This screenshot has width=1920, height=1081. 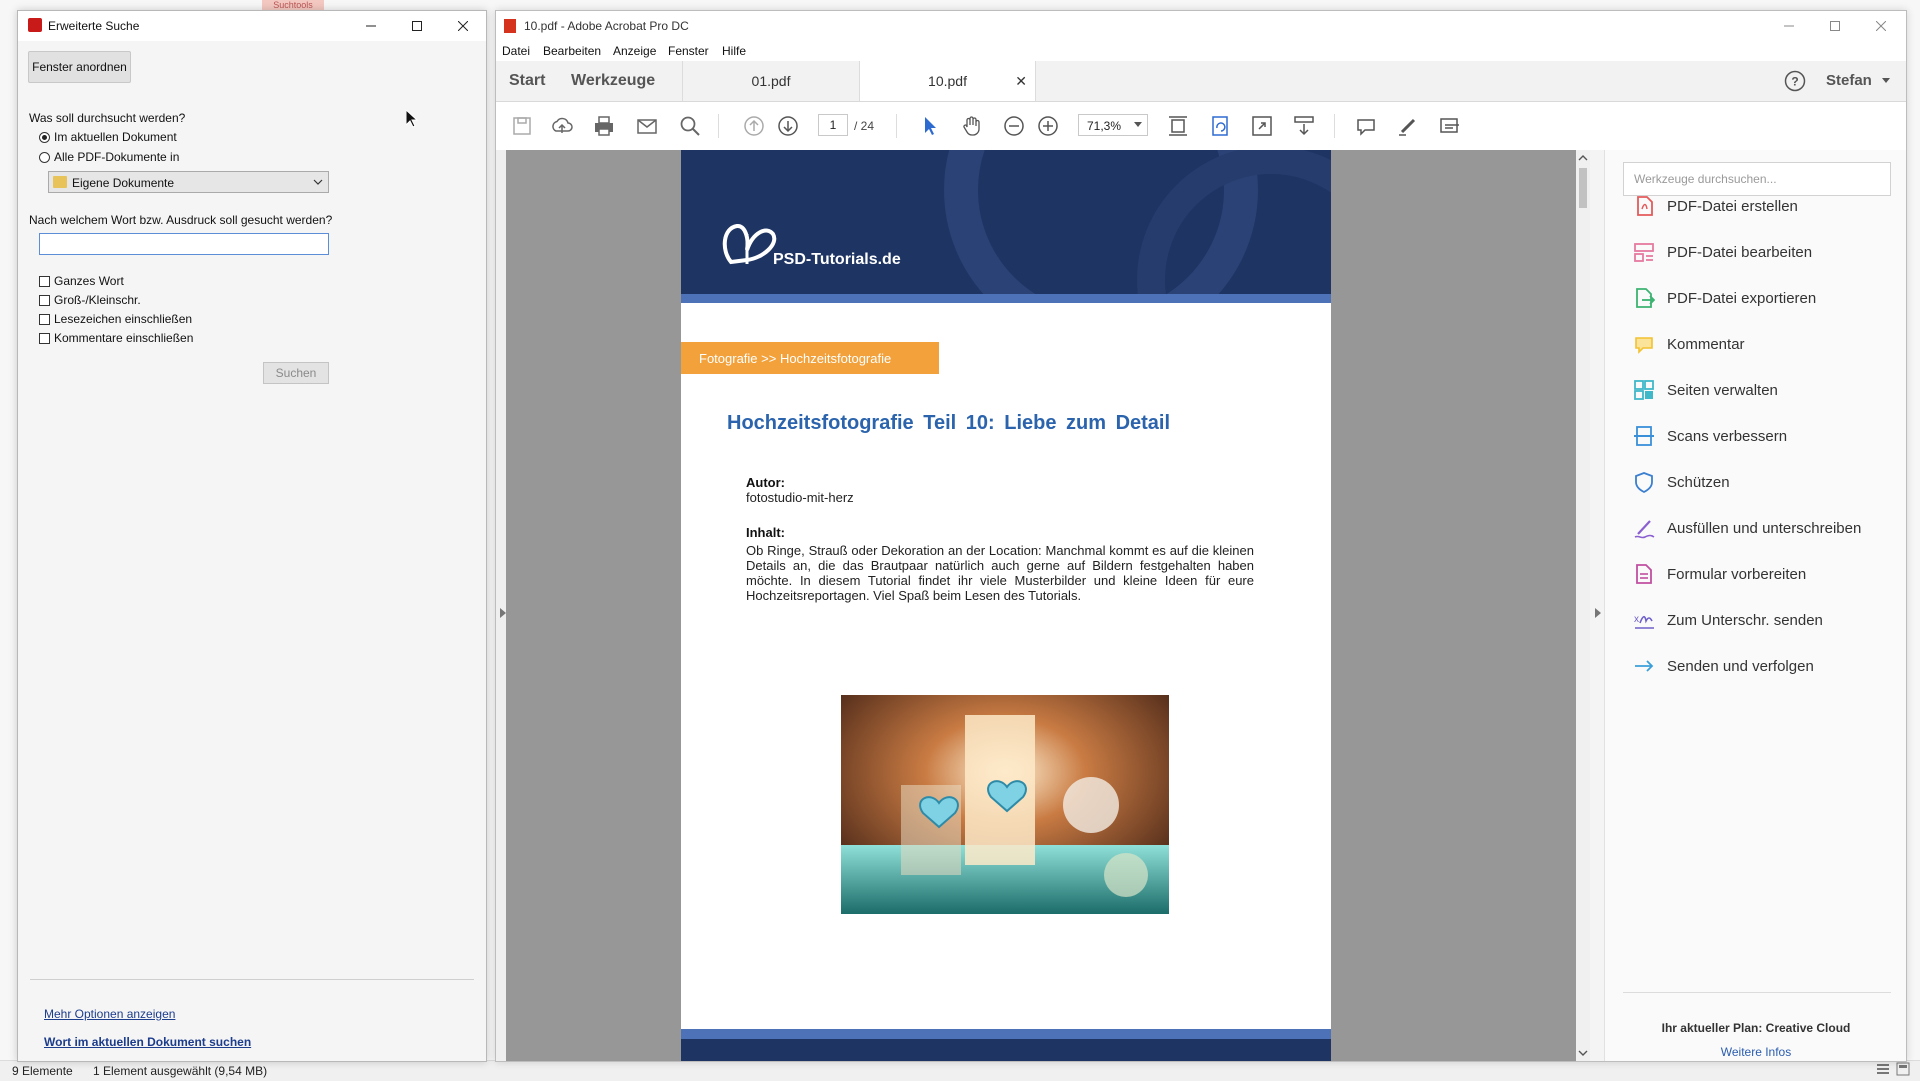 What do you see at coordinates (1597, 605) in the screenshot?
I see `right-panel-handle` at bounding box center [1597, 605].